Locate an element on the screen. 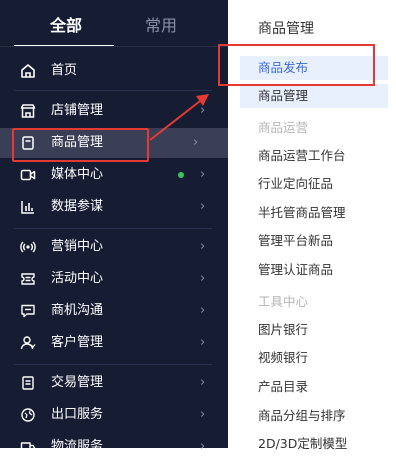 This screenshot has width=396, height=462. sidebar-item-business-chat: 商机沟通 › is located at coordinates (114, 311).